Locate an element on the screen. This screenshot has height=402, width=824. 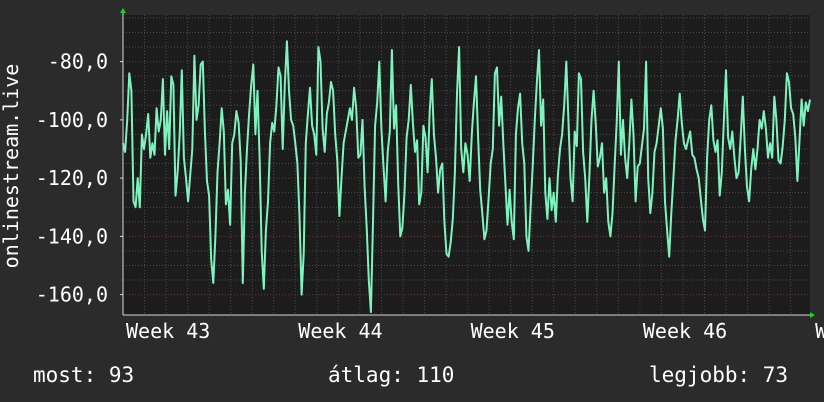
y-axis-label: onlinestream.live is located at coordinates (11, 166).